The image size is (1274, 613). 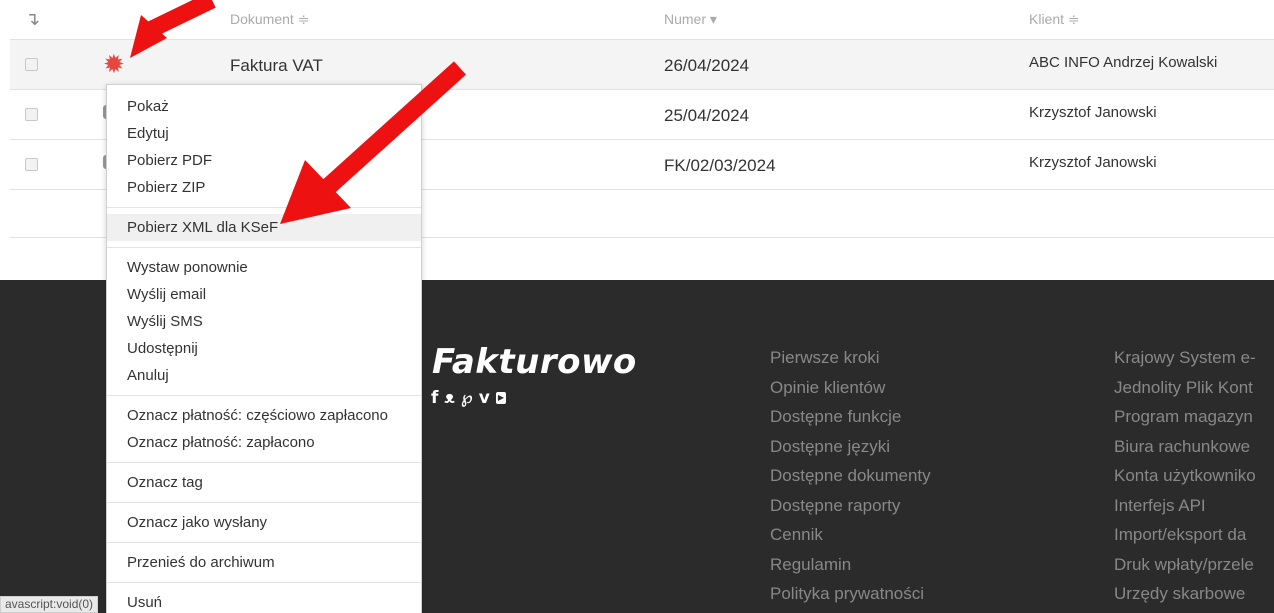 I want to click on annotation-arrows, so click(x=298, y=112).